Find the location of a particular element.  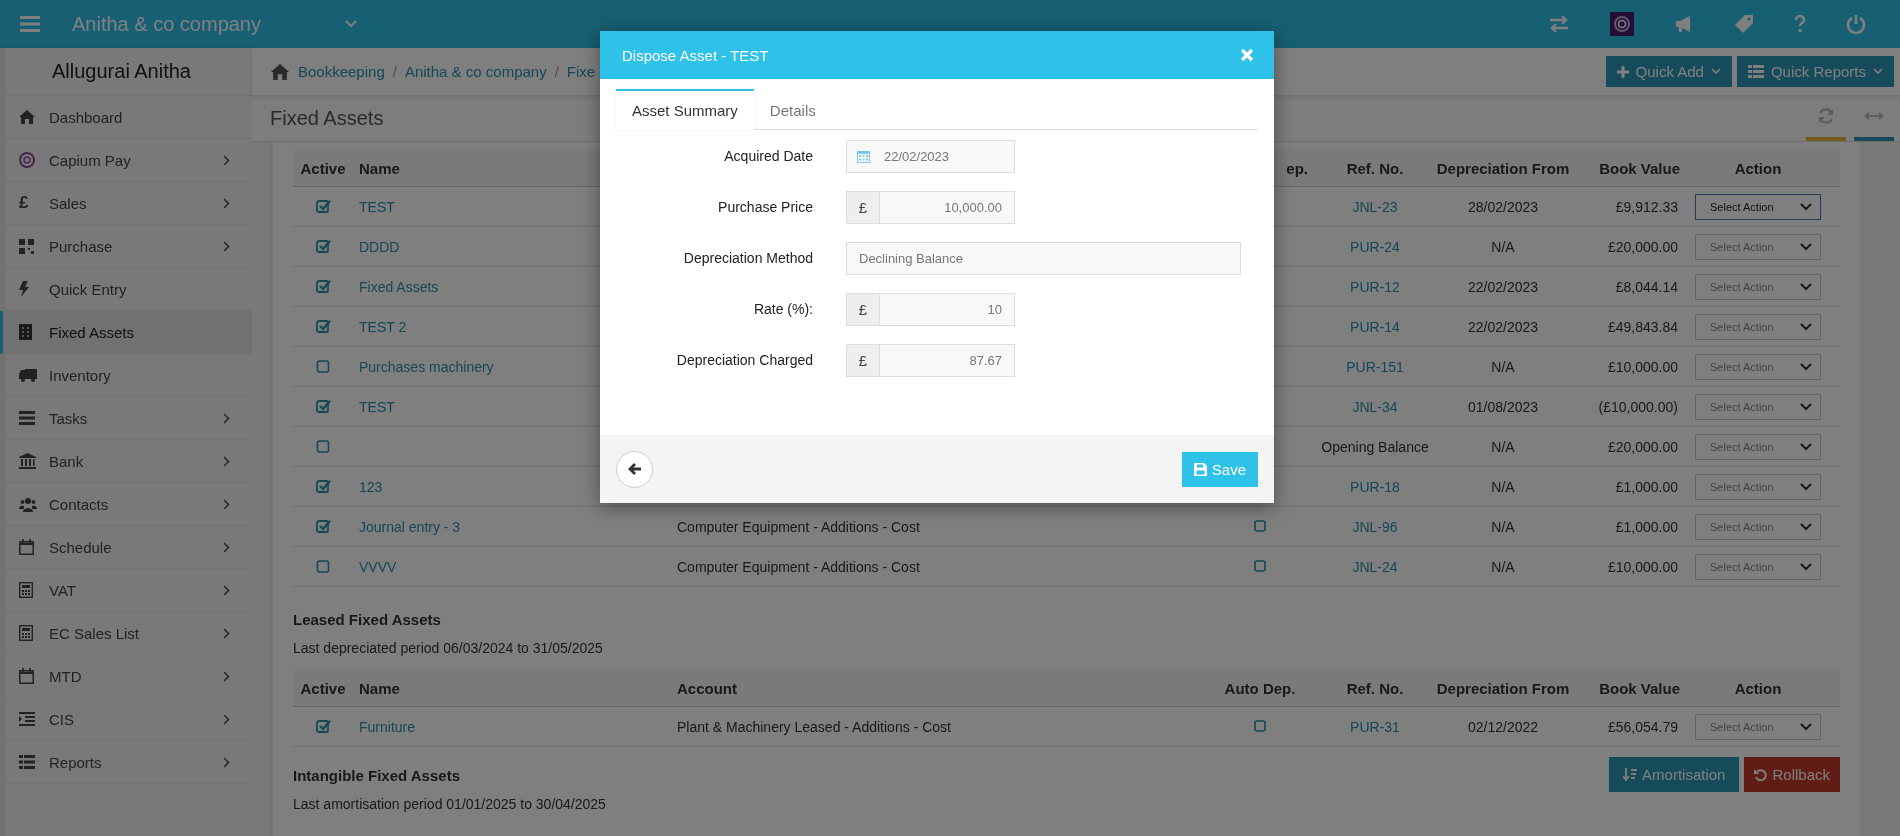

amortisation-button: Amortisation is located at coordinates (1674, 774).